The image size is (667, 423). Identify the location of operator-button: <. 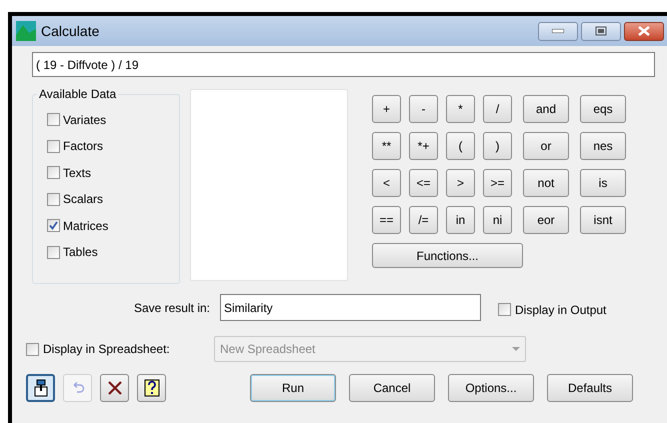
(386, 183).